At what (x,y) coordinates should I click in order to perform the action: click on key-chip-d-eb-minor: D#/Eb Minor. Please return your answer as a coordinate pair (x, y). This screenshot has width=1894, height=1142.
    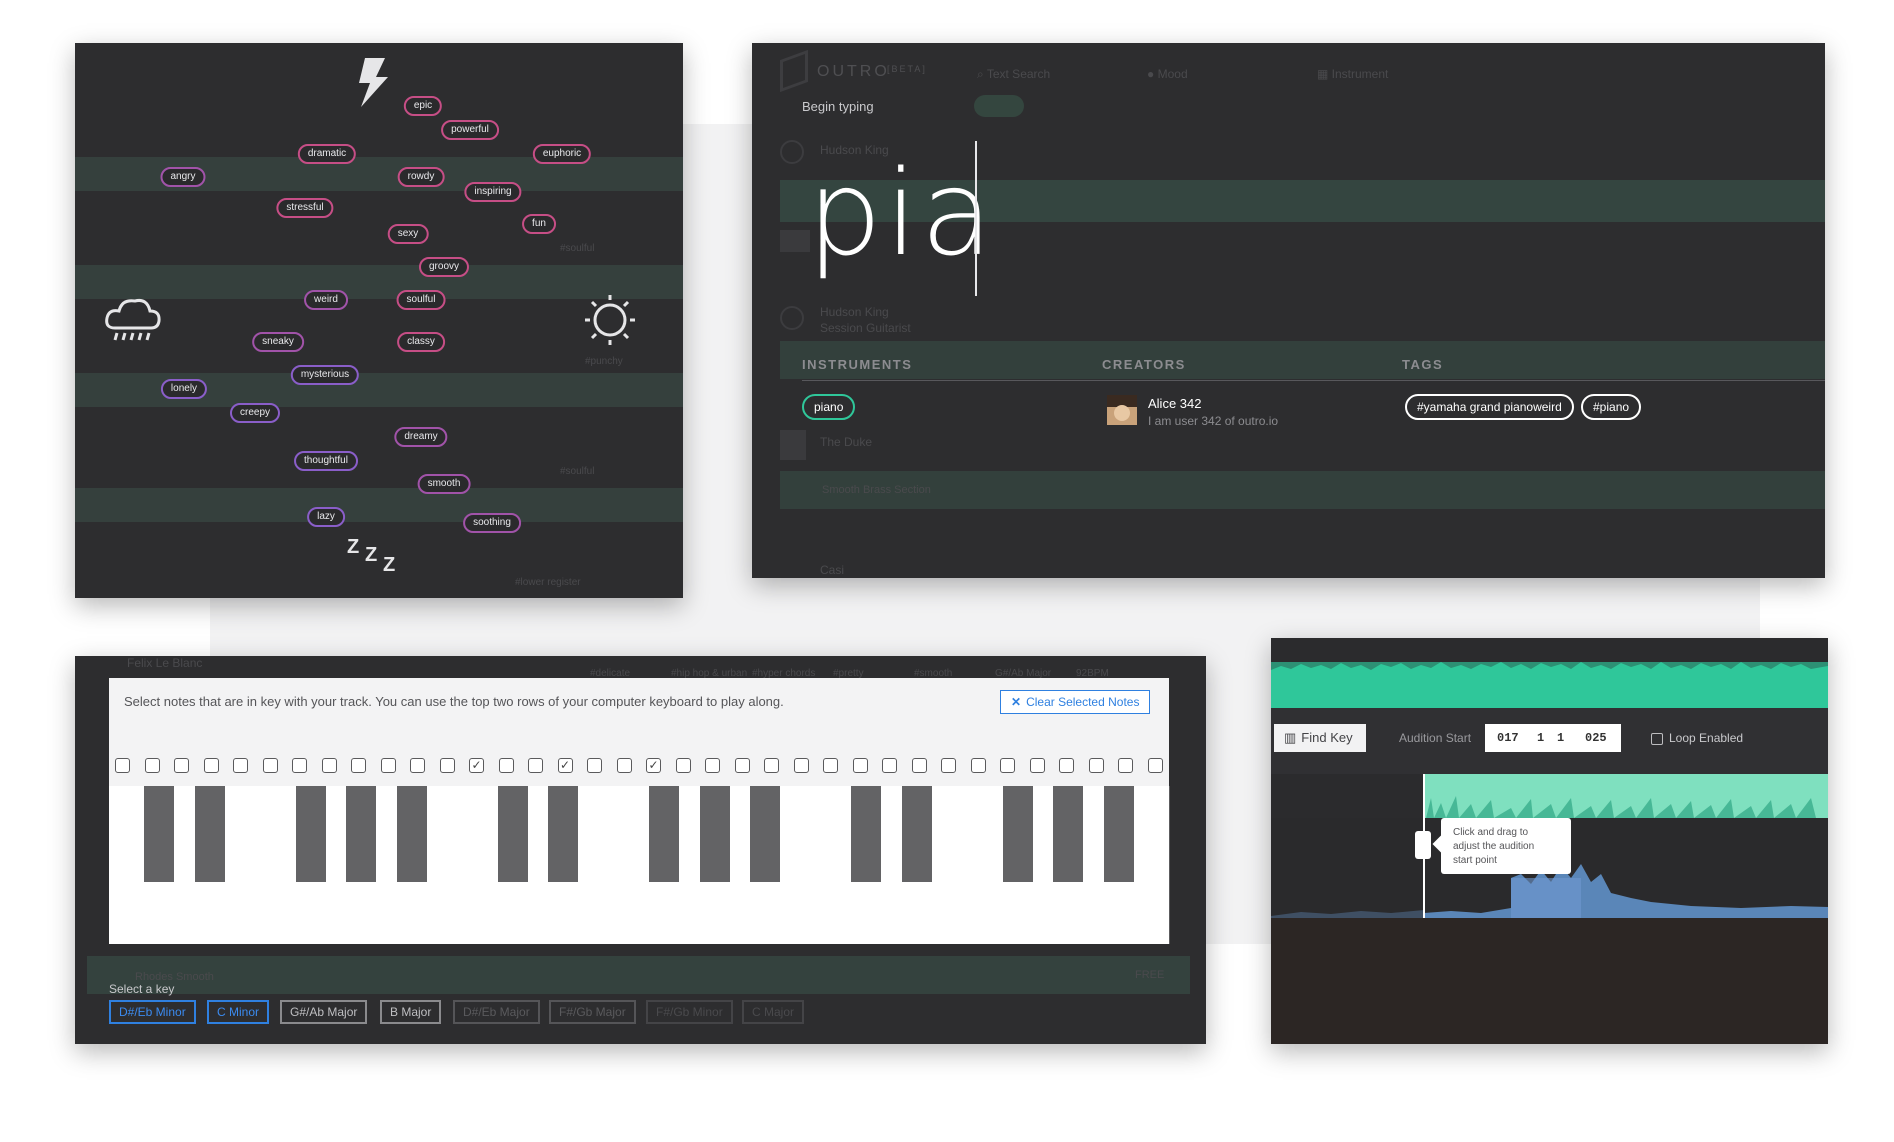
    Looking at the image, I should click on (152, 1012).